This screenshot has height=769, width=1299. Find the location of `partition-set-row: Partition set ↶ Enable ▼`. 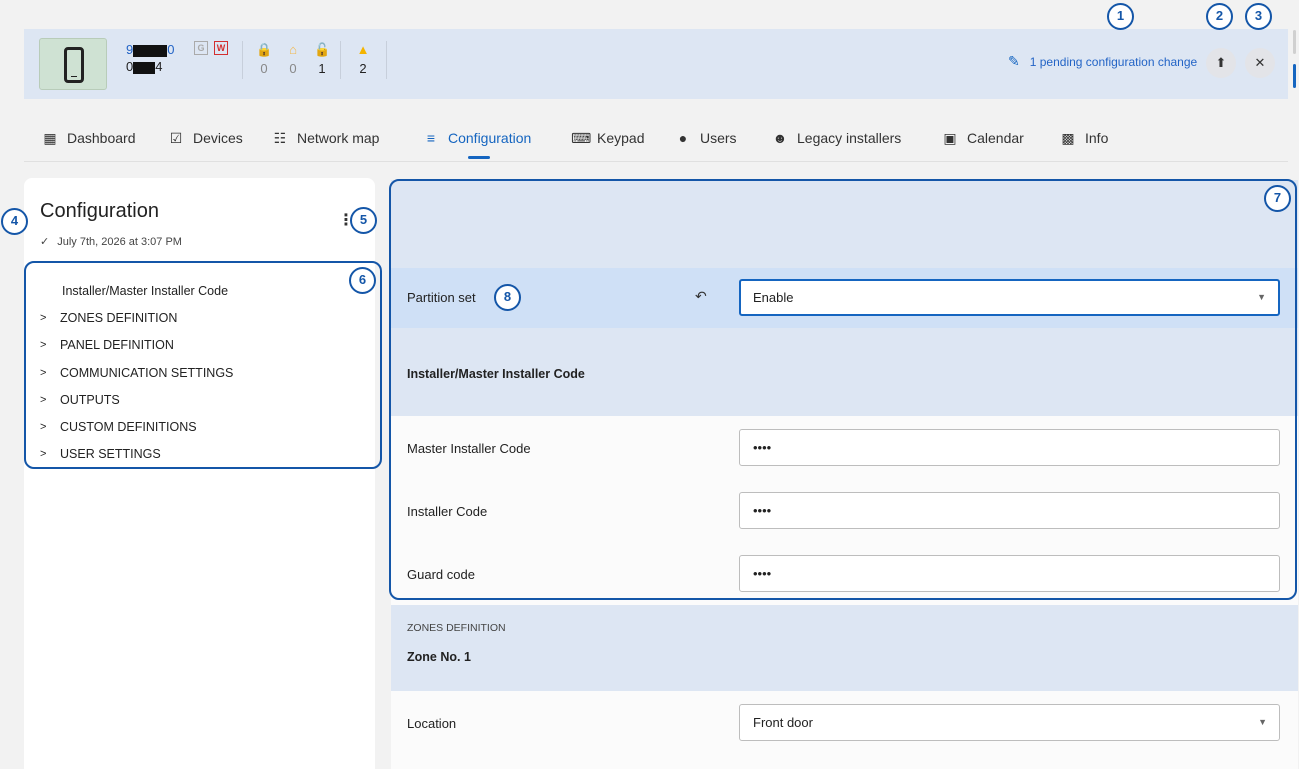

partition-set-row: Partition set ↶ Enable ▼ is located at coordinates (844, 298).